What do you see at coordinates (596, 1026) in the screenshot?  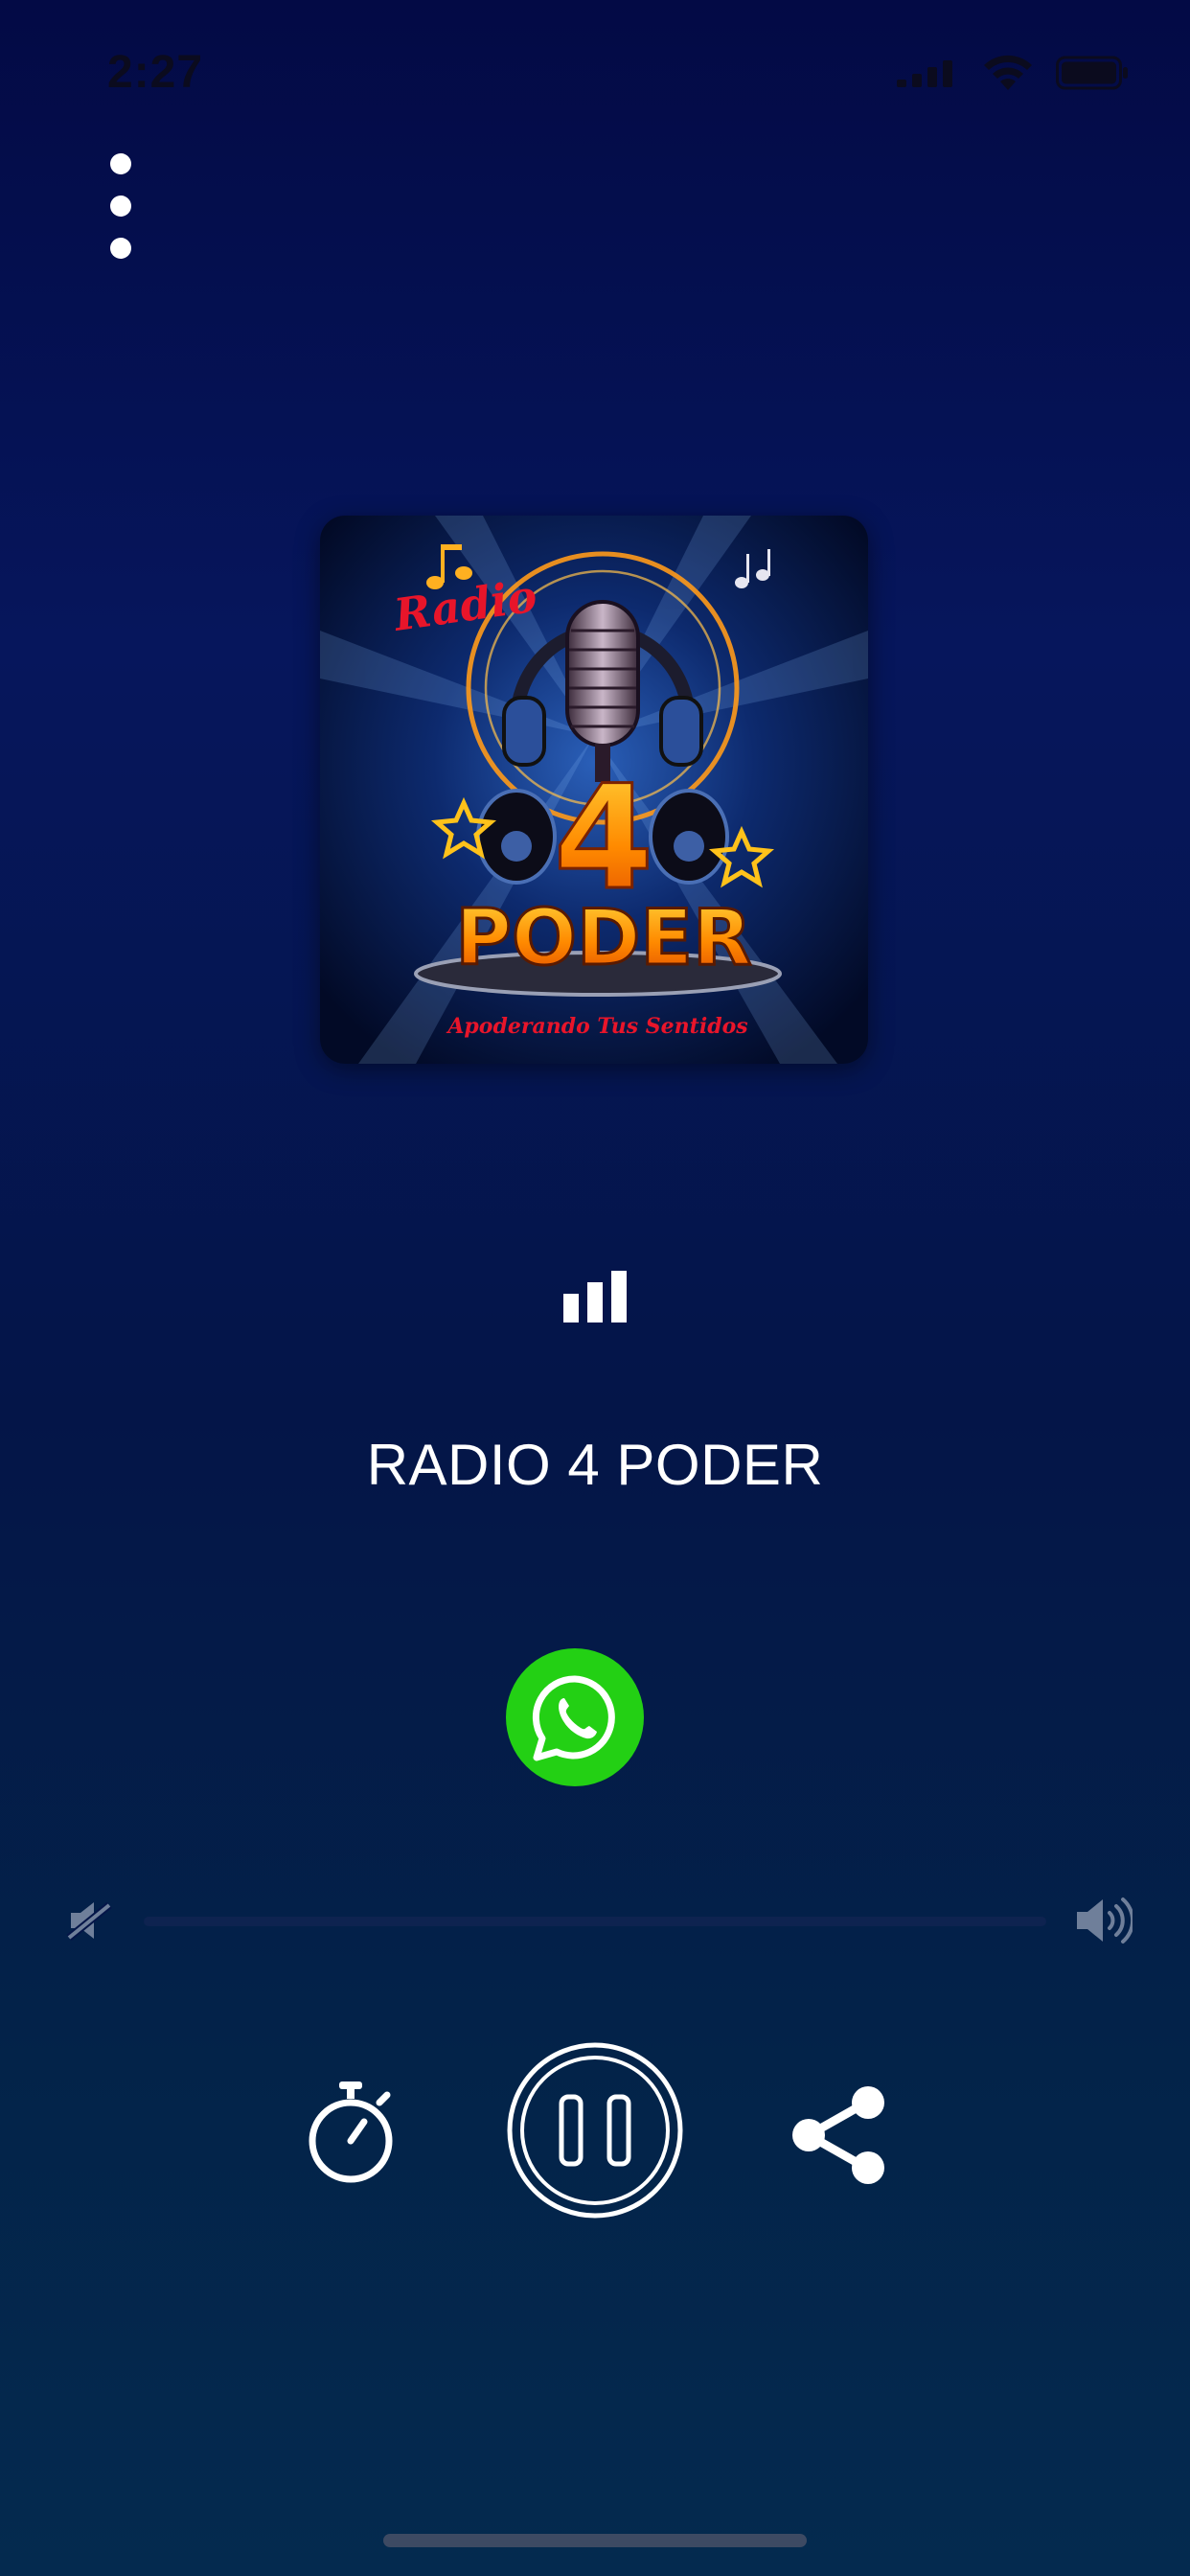 I see `logo-tagline-text: Apoderando Tus Sentidos` at bounding box center [596, 1026].